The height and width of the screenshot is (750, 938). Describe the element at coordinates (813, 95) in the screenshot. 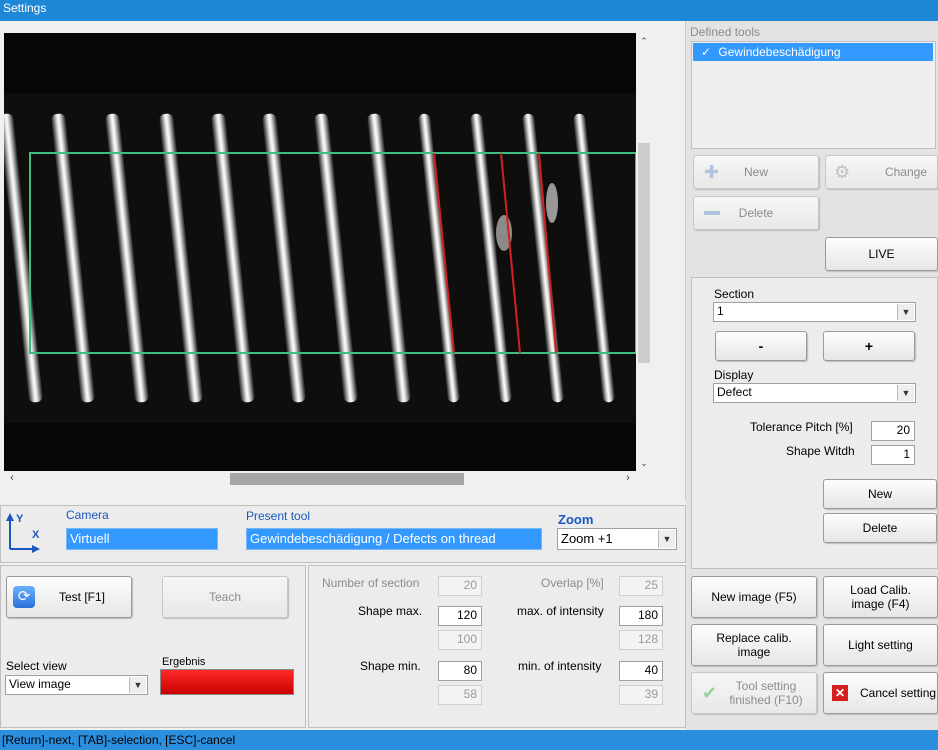

I see `defined-tools-list: ✓ Gewindebeschädigung` at that location.